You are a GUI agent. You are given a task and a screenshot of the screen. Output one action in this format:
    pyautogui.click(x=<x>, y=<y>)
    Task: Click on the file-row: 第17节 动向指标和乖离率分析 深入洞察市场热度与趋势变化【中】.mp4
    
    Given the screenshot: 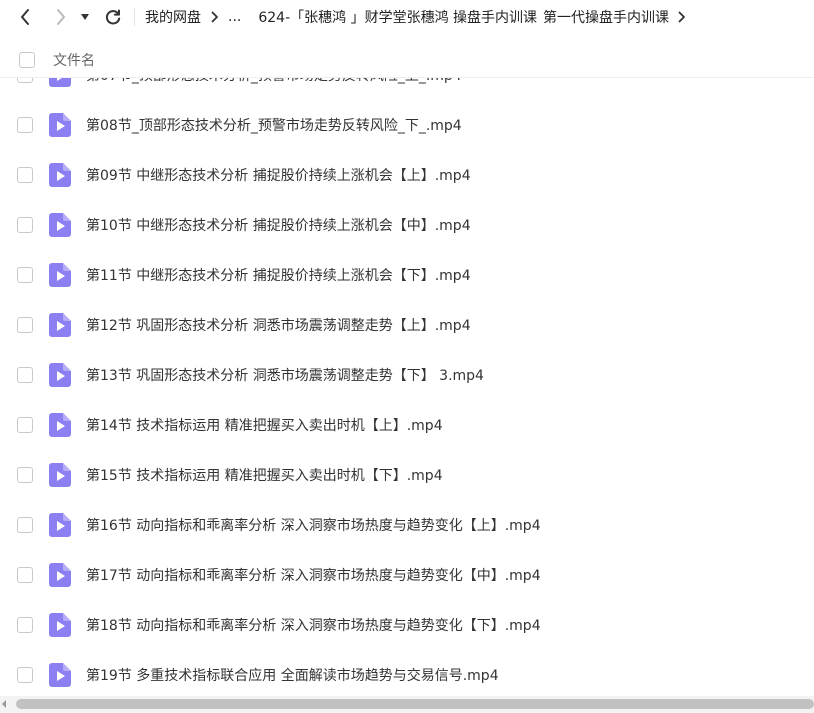 What is the action you would take?
    pyautogui.click(x=407, y=575)
    